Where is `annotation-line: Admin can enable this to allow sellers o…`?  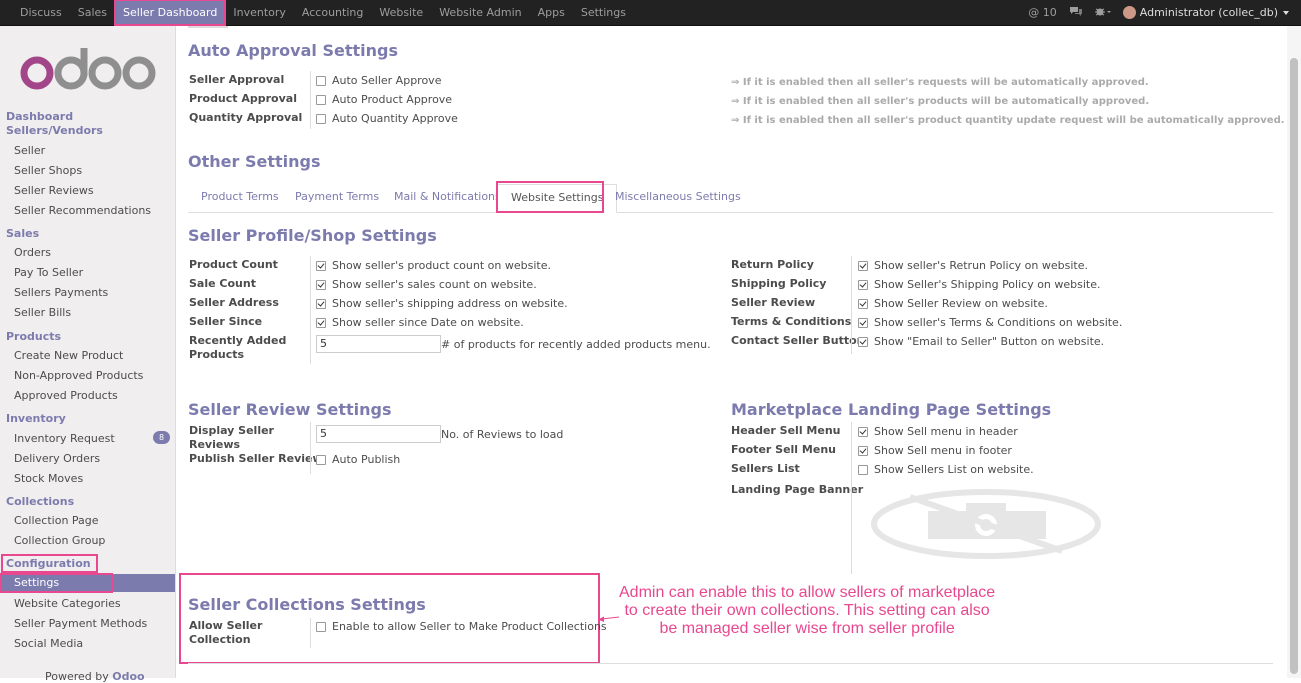
annotation-line: Admin can enable this to allow sellers o… is located at coordinates (807, 592).